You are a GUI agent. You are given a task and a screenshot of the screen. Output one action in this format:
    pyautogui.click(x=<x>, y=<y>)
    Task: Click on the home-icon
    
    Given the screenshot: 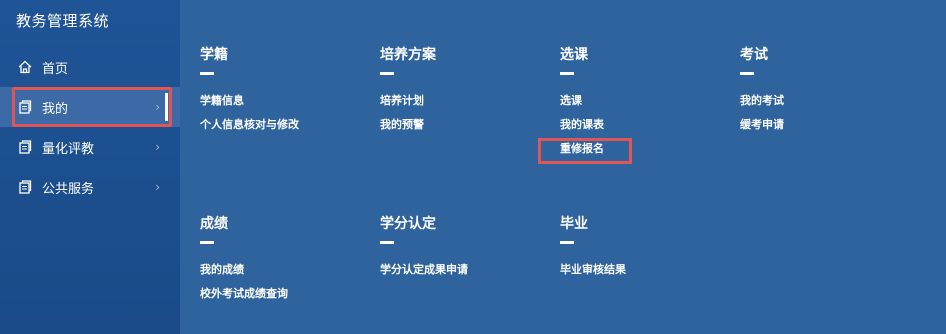 What is the action you would take?
    pyautogui.click(x=25, y=67)
    